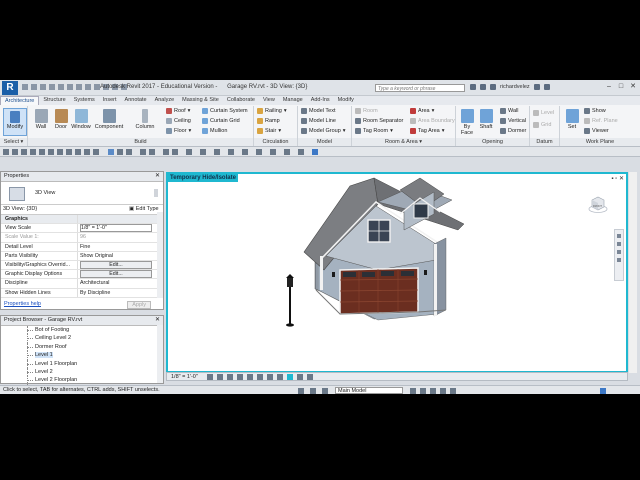 The width and height of the screenshot is (640, 480). What do you see at coordinates (486, 119) in the screenshot?
I see `shaft-button: Shaft` at bounding box center [486, 119].